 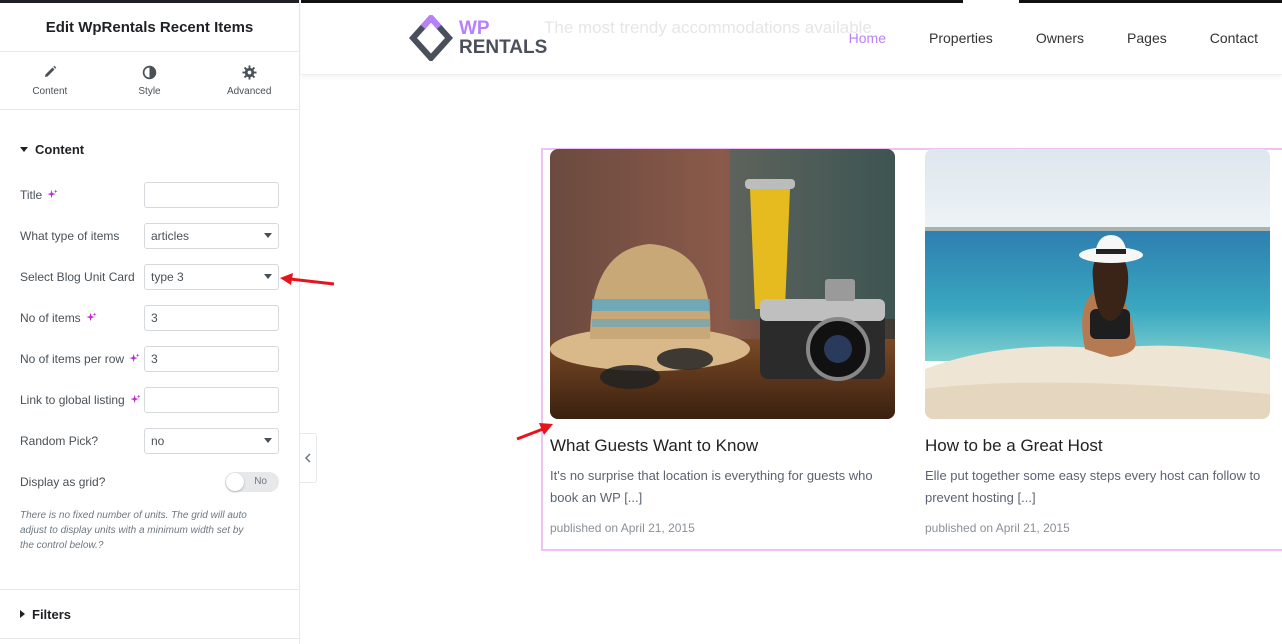 What do you see at coordinates (72, 399) in the screenshot?
I see `global-link-label: Link to global listing` at bounding box center [72, 399].